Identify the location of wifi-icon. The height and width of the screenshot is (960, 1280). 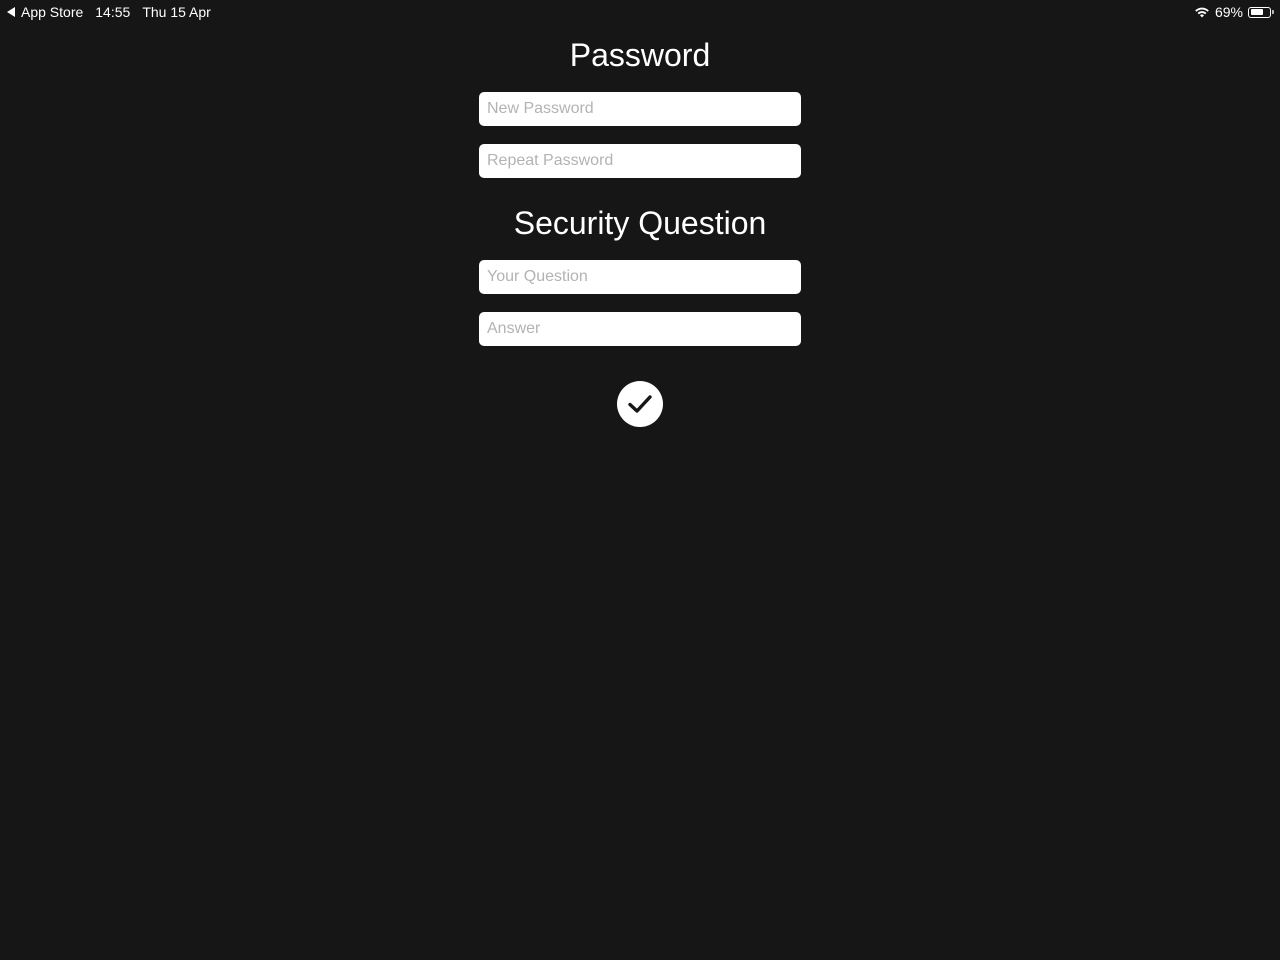
(1202, 12).